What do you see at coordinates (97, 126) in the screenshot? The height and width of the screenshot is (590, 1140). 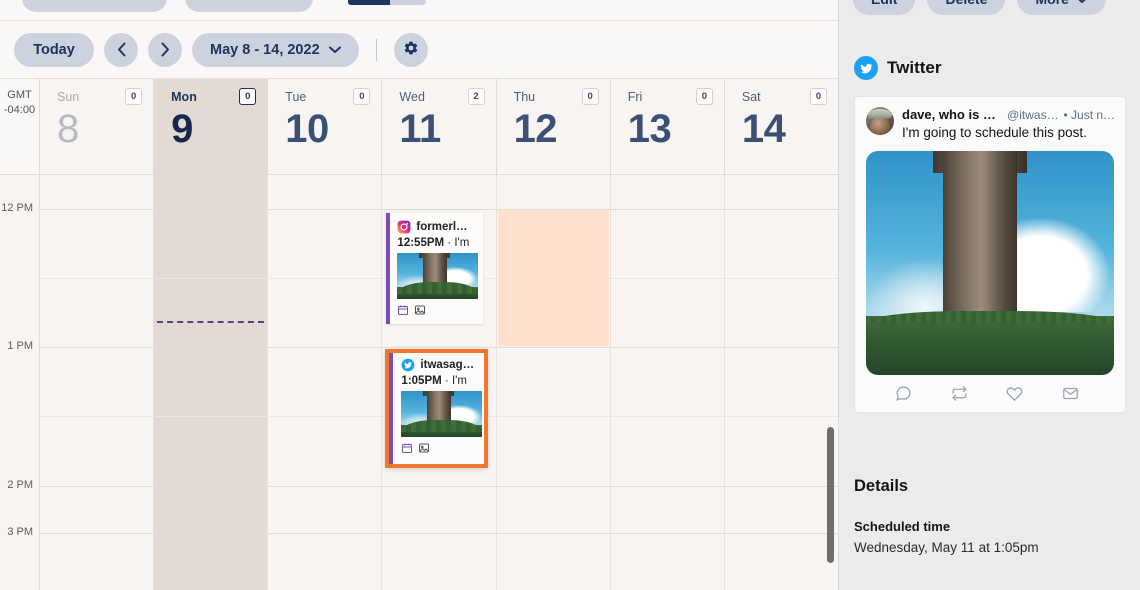 I see `day-header-sun: Sun 0 8` at bounding box center [97, 126].